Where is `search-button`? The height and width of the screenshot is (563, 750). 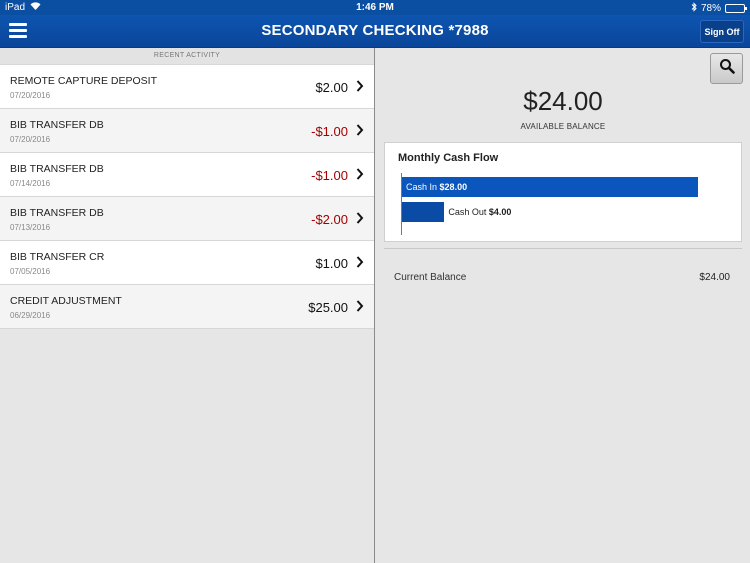
search-button is located at coordinates (726, 68).